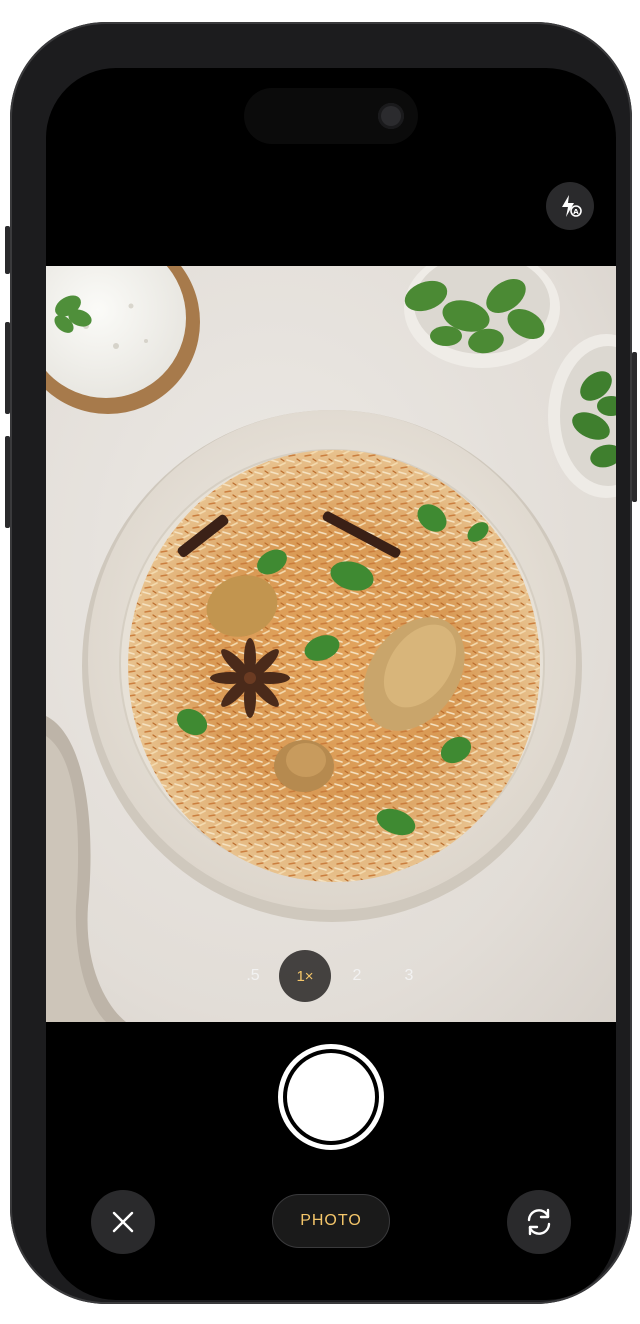  What do you see at coordinates (634, 427) in the screenshot?
I see `power-button` at bounding box center [634, 427].